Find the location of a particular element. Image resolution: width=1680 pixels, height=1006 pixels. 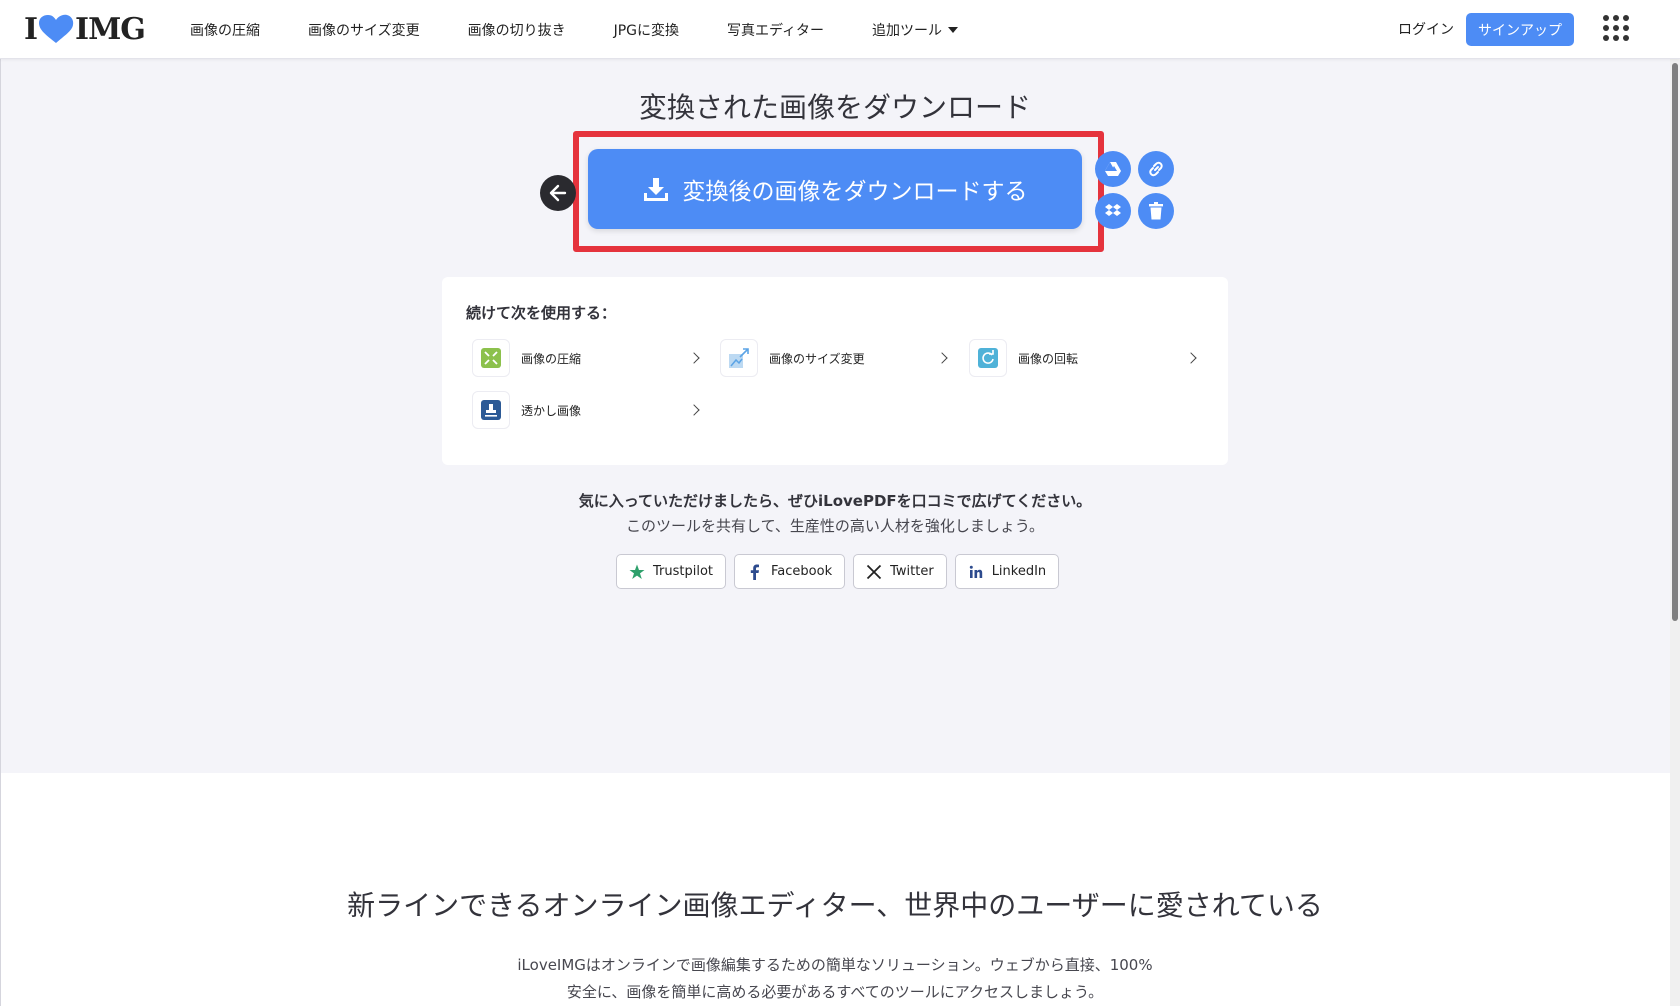

facebook-label: Facebook is located at coordinates (802, 571).